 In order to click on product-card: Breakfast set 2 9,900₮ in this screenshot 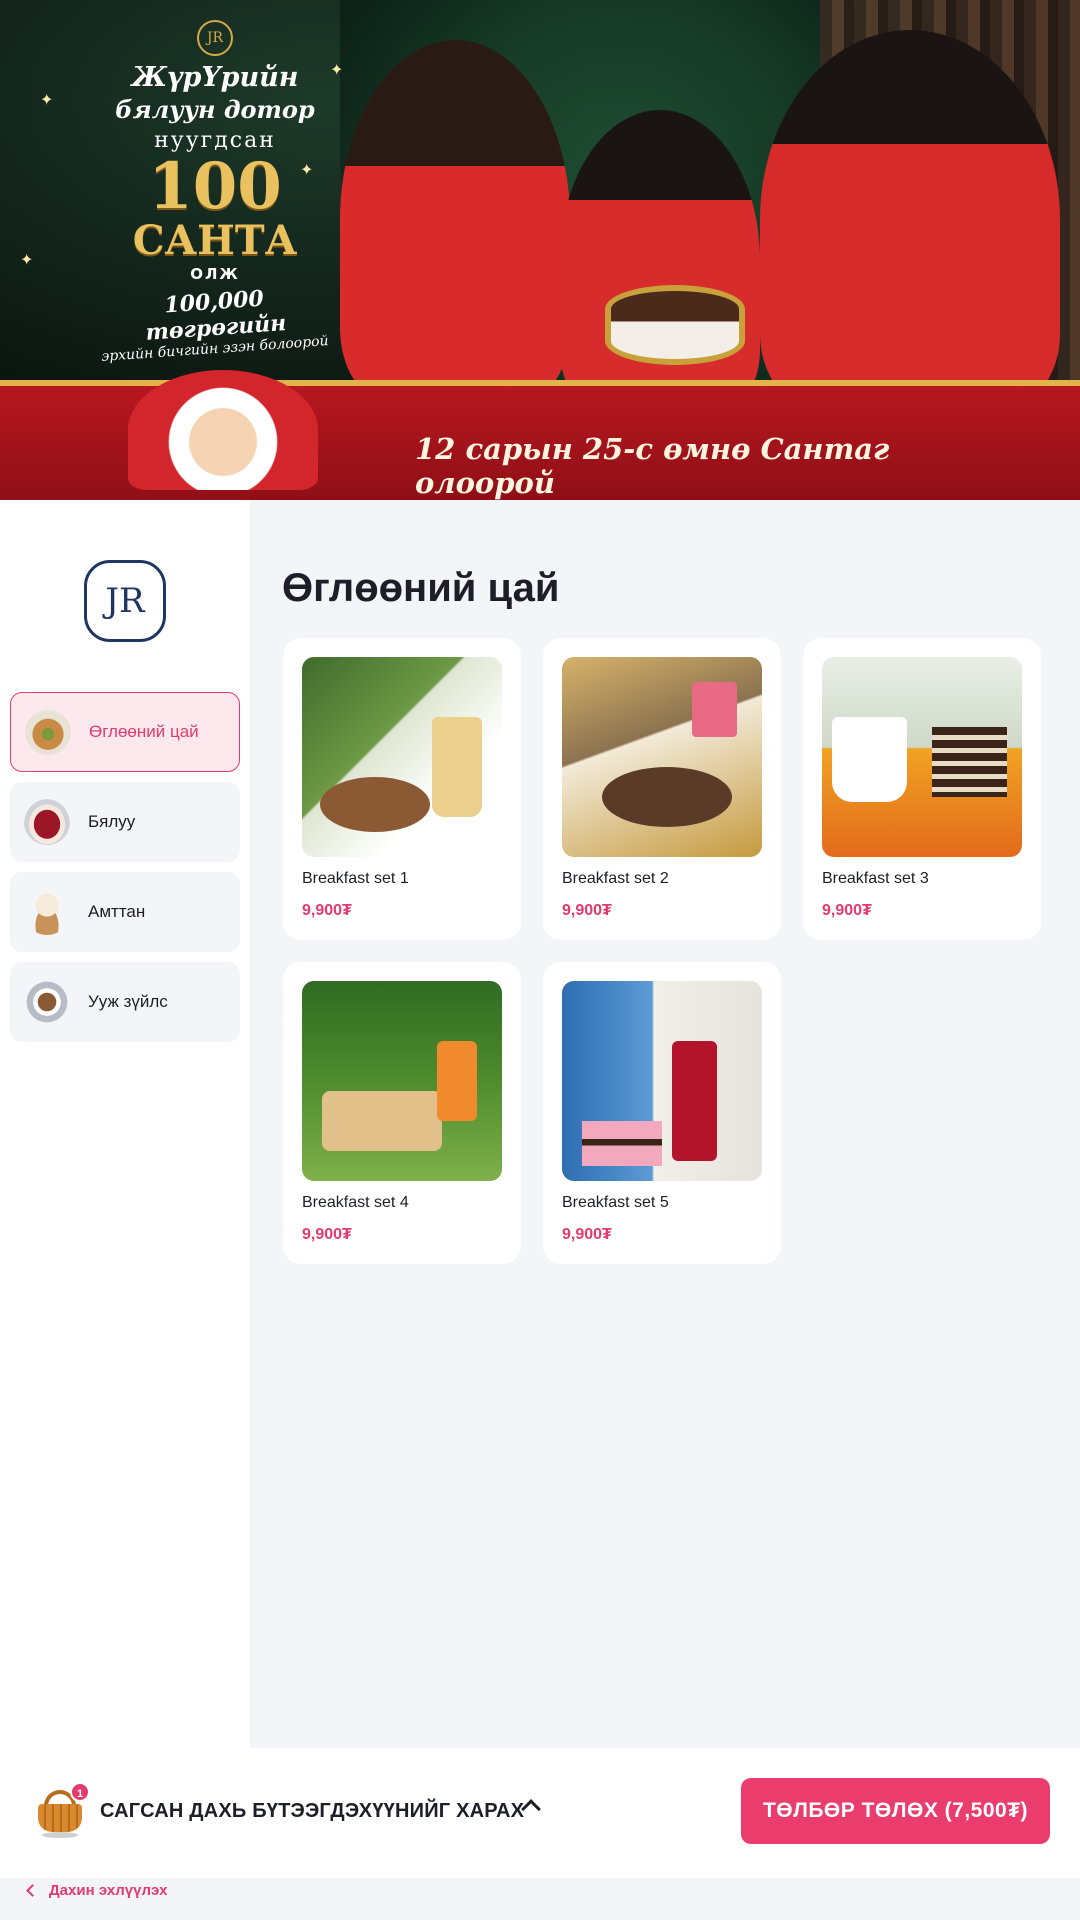, I will do `click(662, 789)`.